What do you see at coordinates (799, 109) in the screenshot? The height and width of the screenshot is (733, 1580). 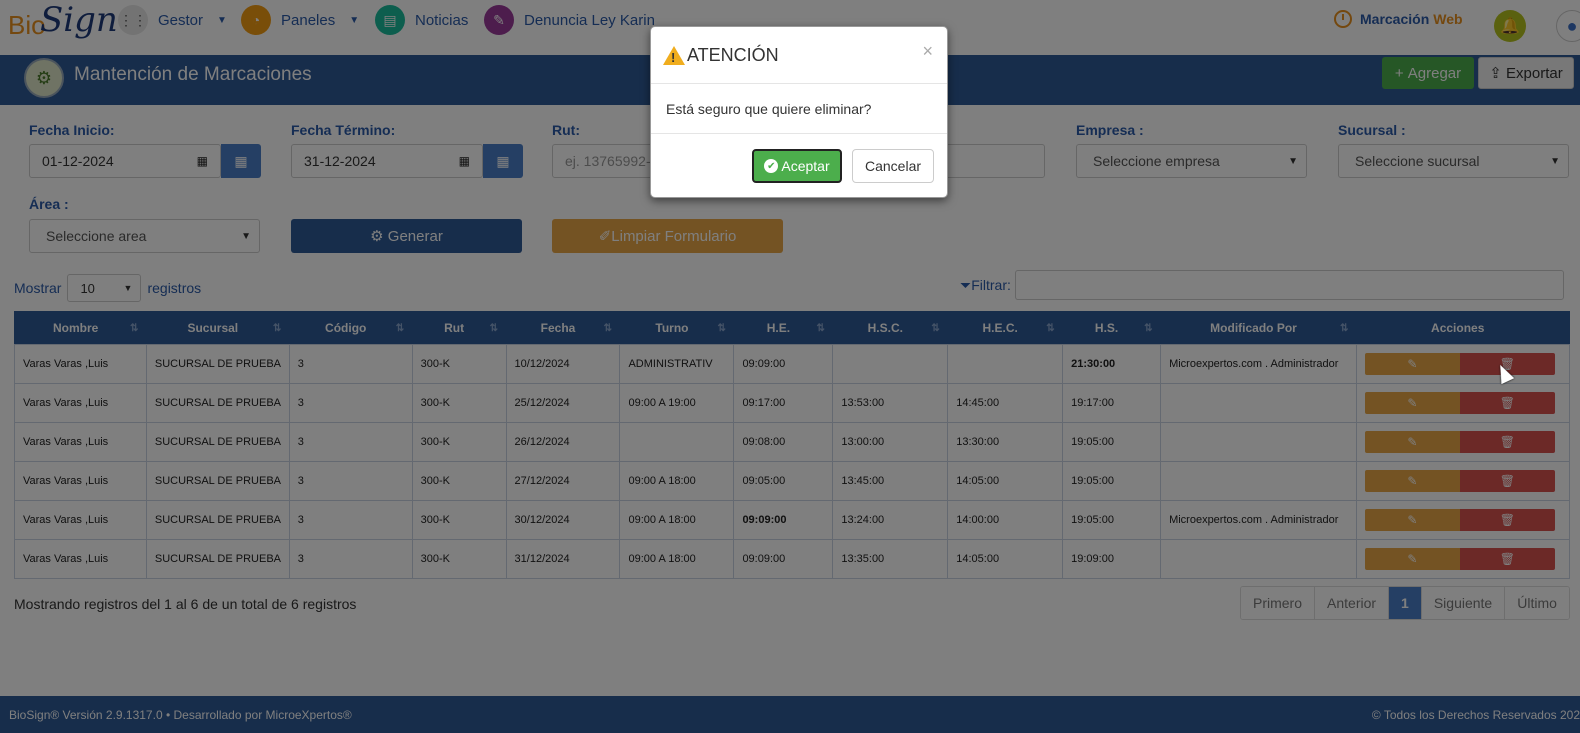 I see `dialog-message: Está seguro que quiere eliminar?` at bounding box center [799, 109].